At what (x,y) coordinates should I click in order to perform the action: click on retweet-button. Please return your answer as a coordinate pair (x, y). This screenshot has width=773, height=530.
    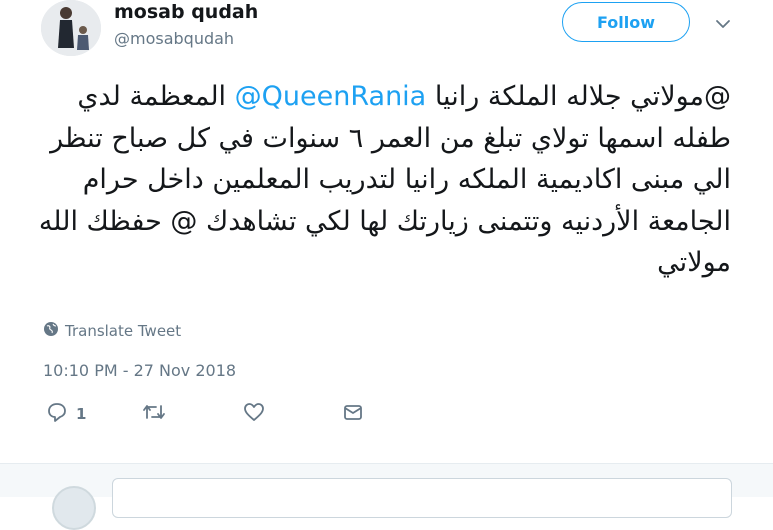
    Looking at the image, I should click on (158, 414).